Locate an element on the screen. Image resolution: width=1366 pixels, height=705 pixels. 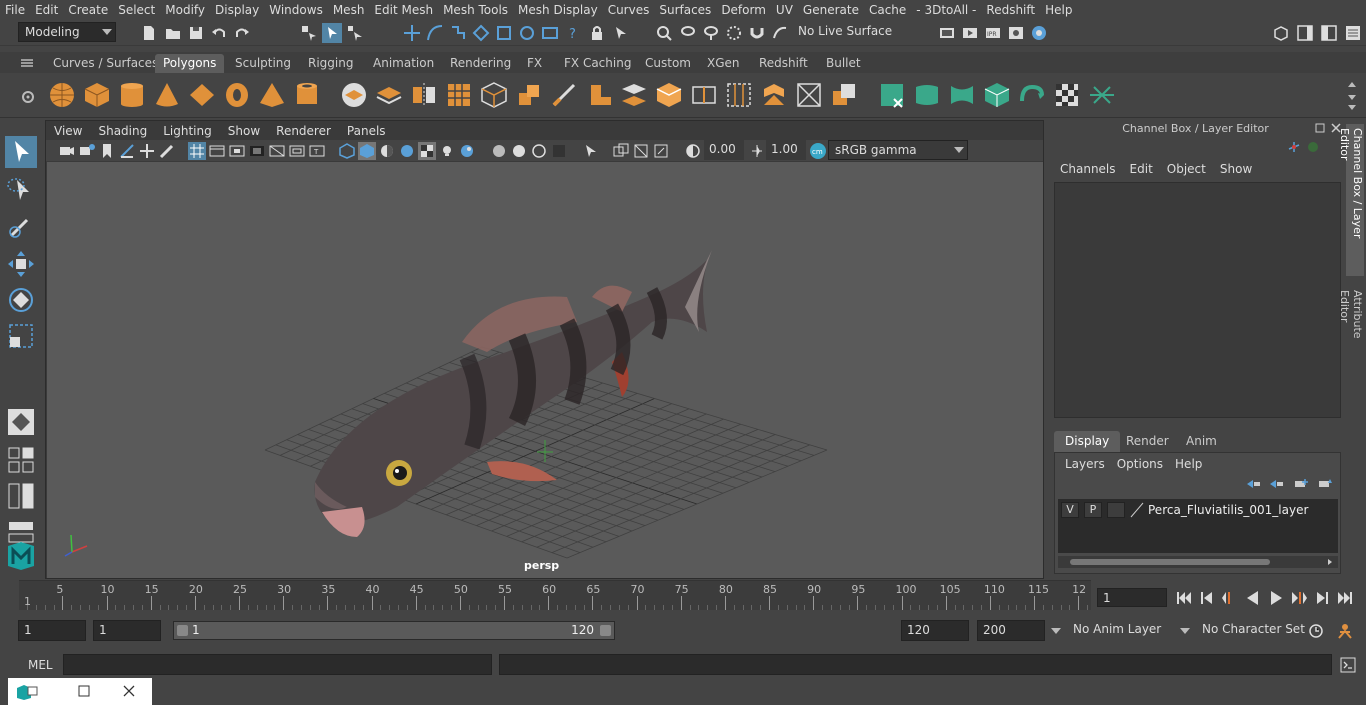
maya-window-icon is located at coordinates (27, 692).